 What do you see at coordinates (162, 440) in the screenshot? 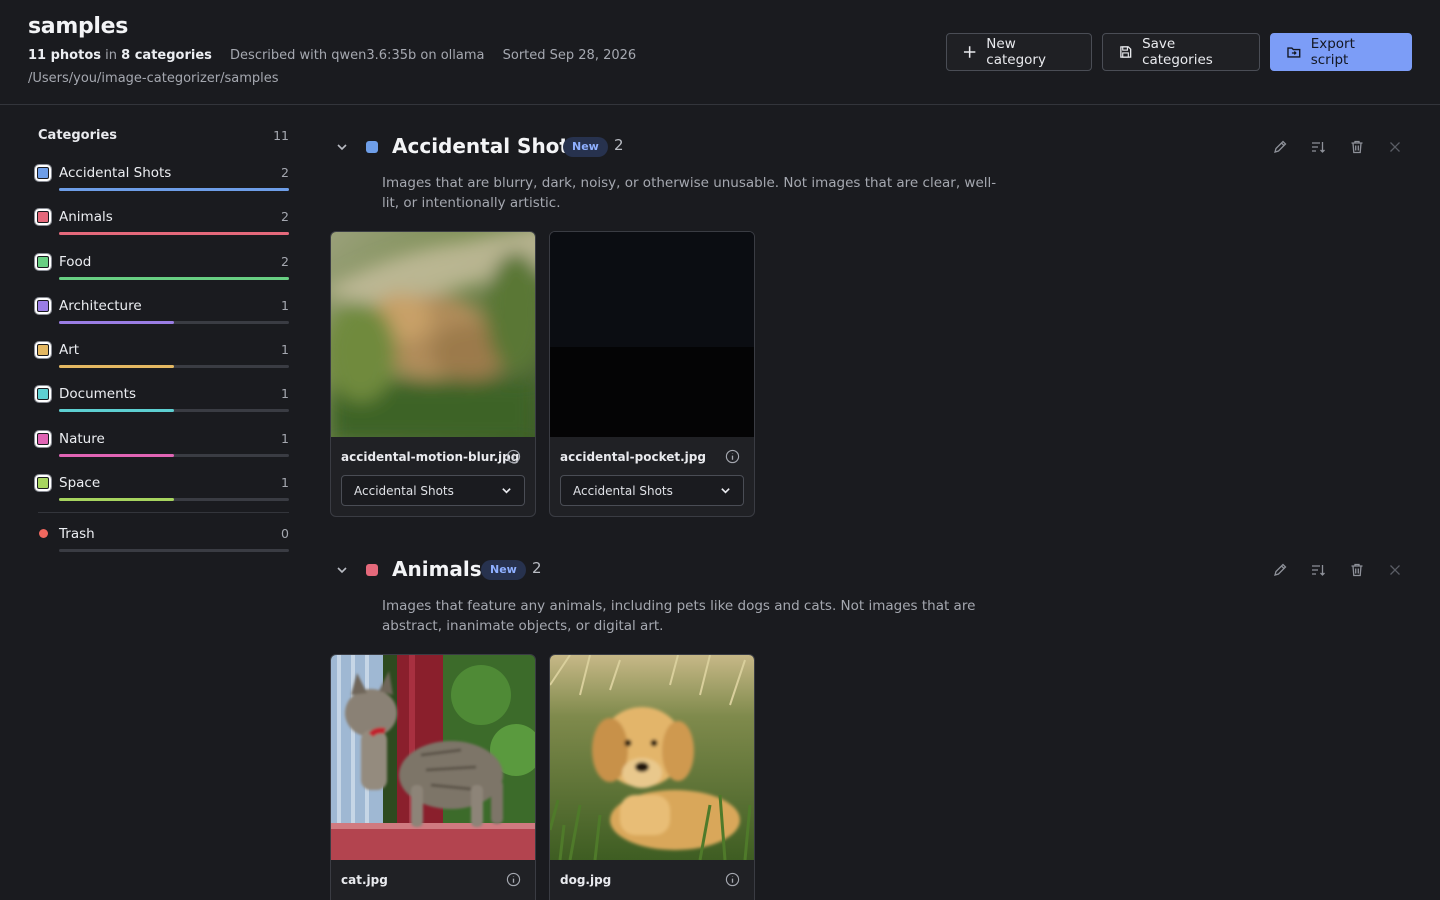
I see `sidebar-item-nature: Nature 1` at bounding box center [162, 440].